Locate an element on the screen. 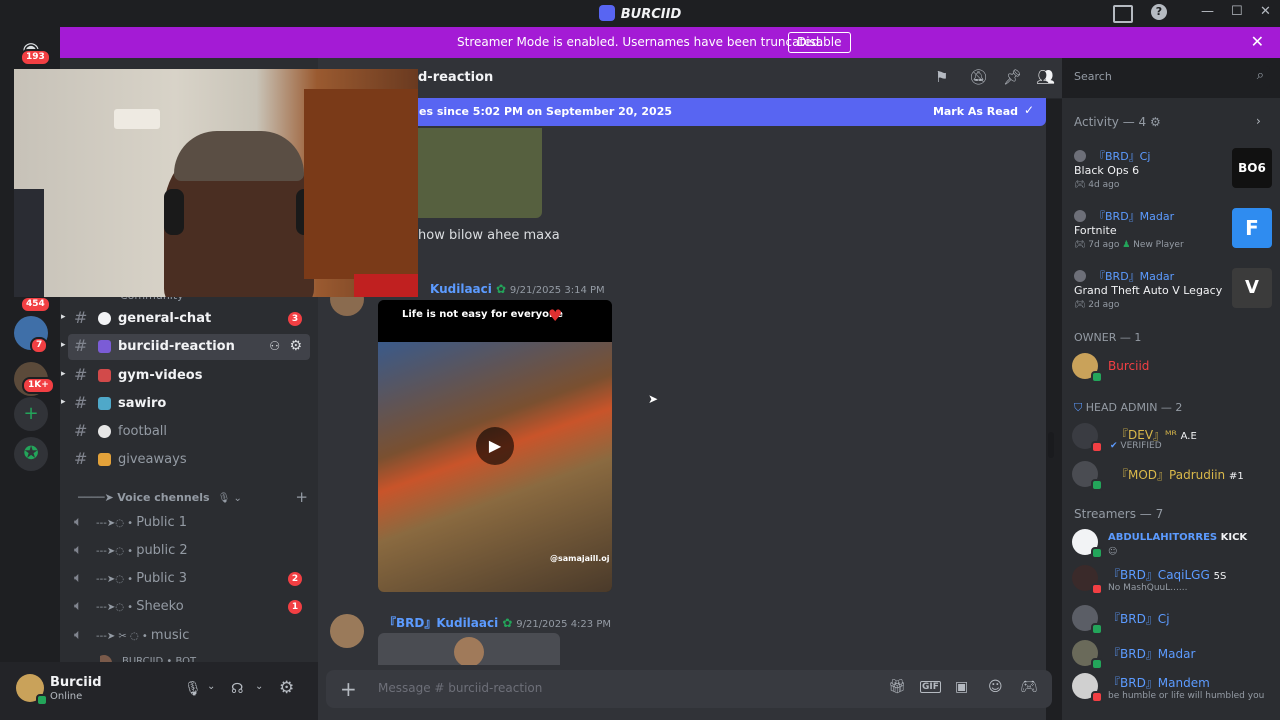  channel-giveaways: # giveaways is located at coordinates (189, 460).